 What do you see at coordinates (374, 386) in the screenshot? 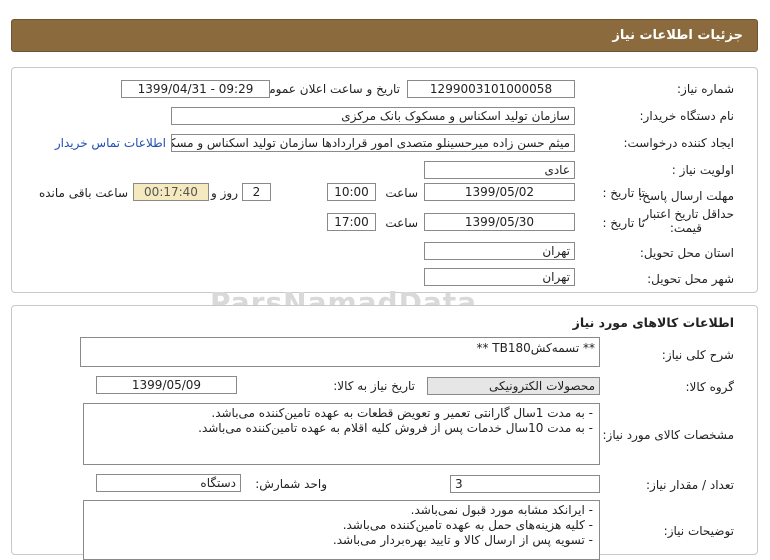
I see `need-date-label: تاریخ نیاز به کالا:` at bounding box center [374, 386].